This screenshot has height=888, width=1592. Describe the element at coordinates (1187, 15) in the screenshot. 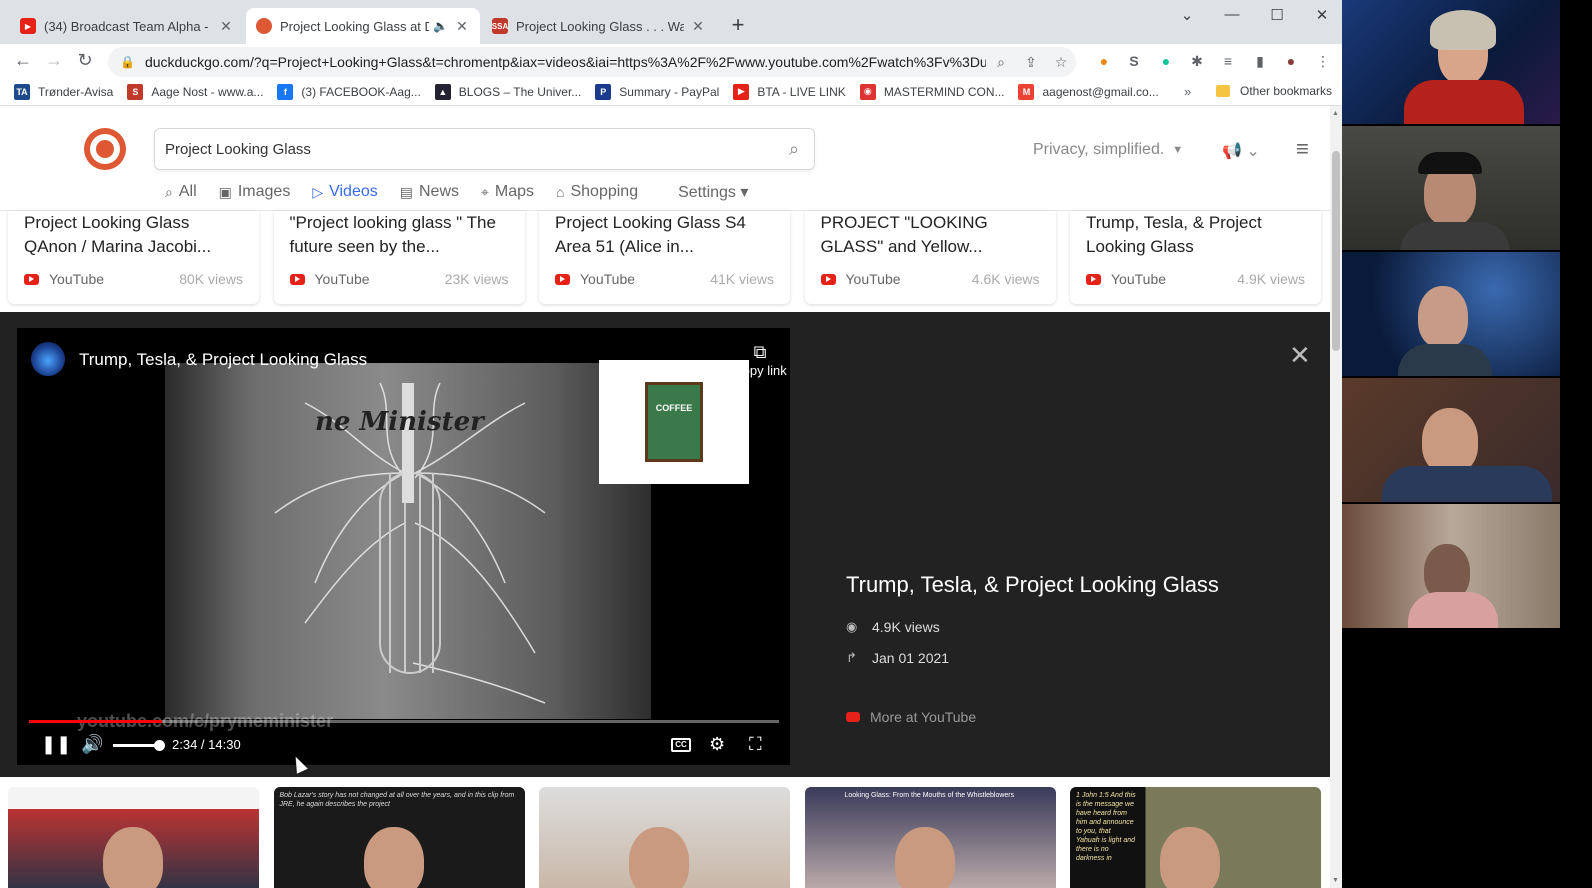

I see `tab-search-icon: ⌄` at that location.